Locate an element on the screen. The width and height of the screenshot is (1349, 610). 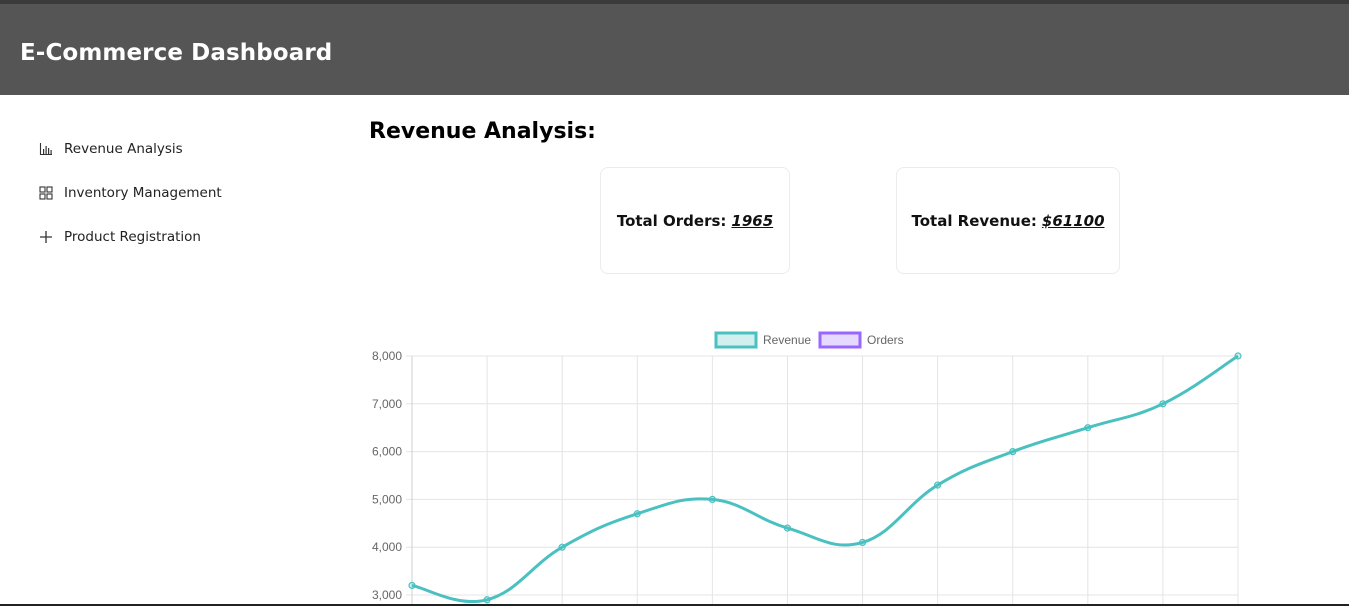
y-tick-label: 3,000 is located at coordinates (387, 595).